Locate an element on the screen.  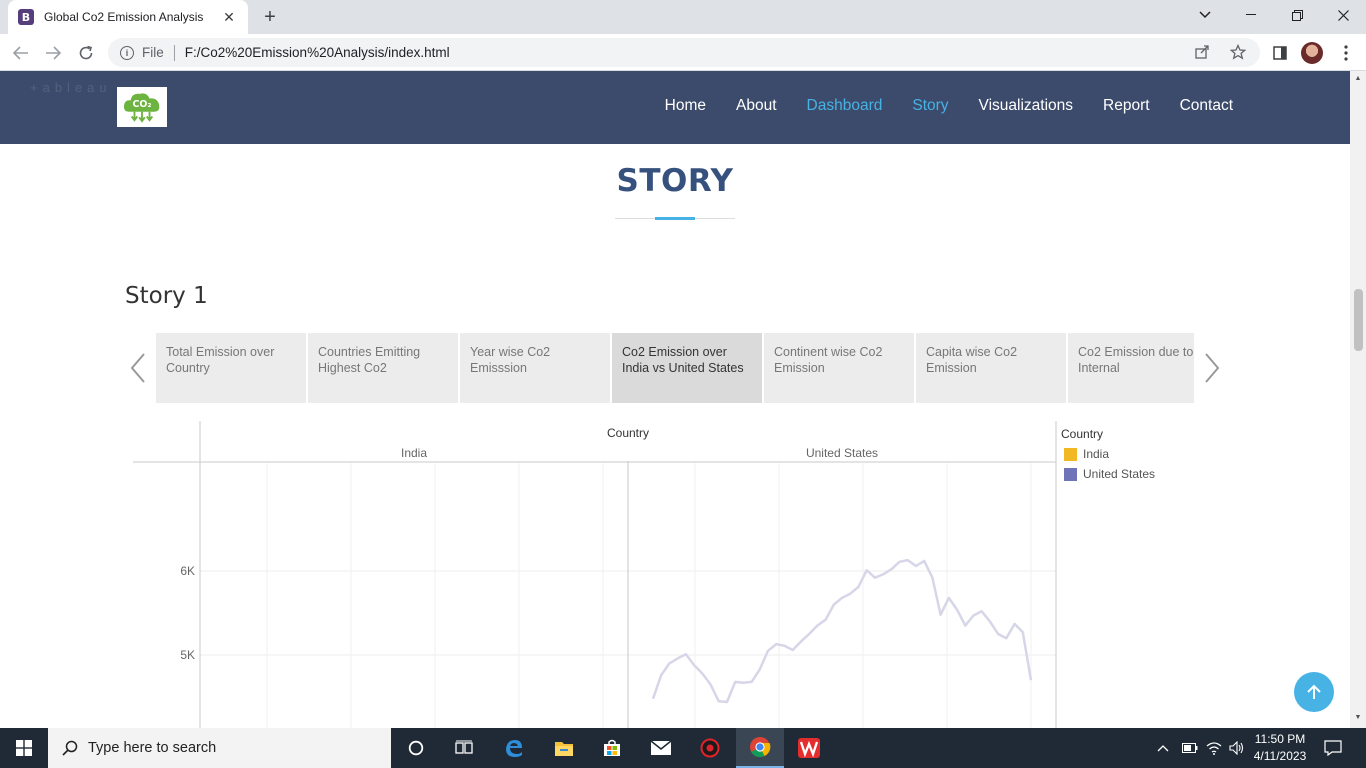
wps-office-icon is located at coordinates (809, 748).